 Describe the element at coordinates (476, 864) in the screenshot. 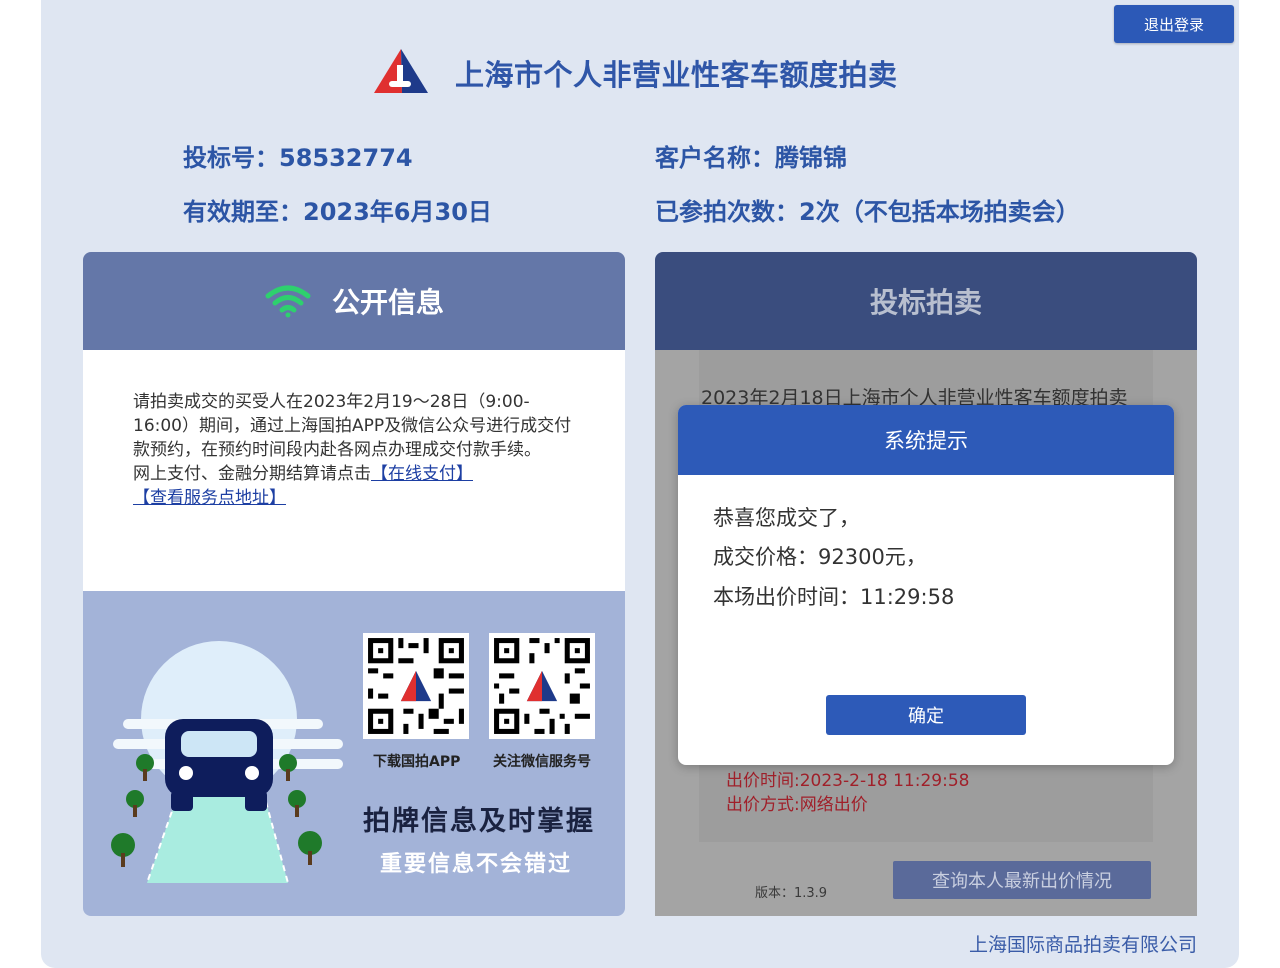

I see `promo-slogan-sub: 重要信息不会错过` at that location.